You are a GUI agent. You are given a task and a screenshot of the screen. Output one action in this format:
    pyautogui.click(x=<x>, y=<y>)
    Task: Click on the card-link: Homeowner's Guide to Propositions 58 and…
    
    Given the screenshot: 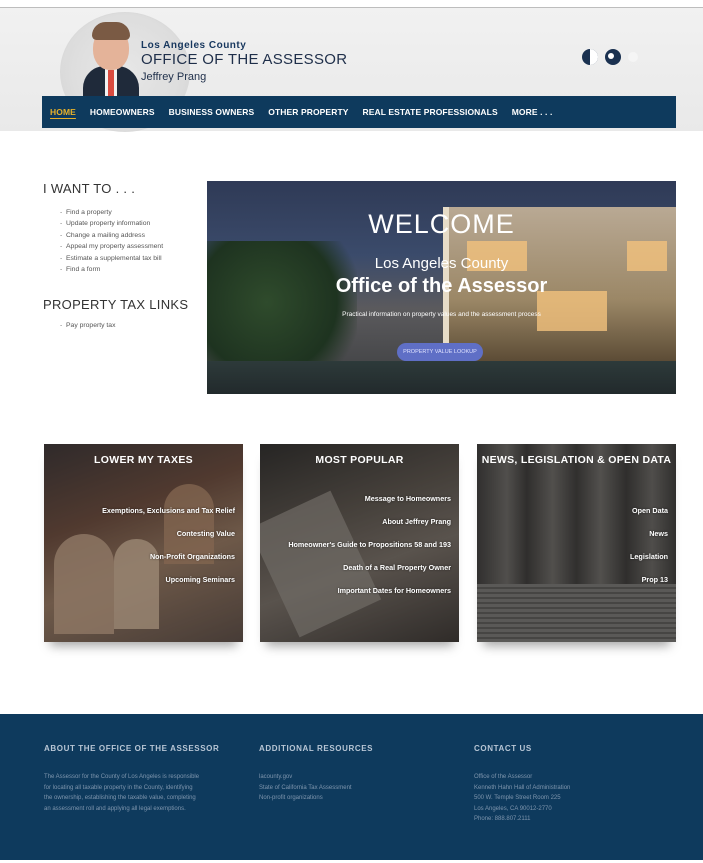 What is the action you would take?
    pyautogui.click(x=369, y=551)
    